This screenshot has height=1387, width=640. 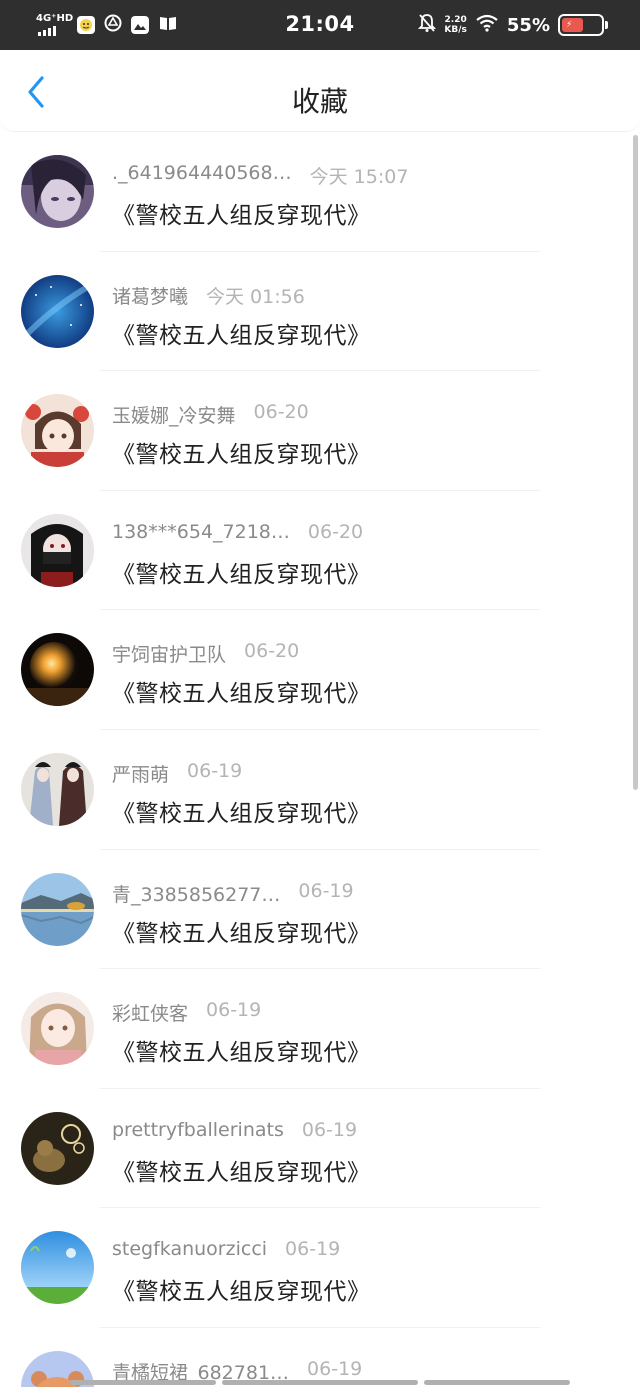 What do you see at coordinates (320, 25) in the screenshot?
I see `status-bar: 4G⁺HD 21:04 2.20 KB/s 55% ⚡` at bounding box center [320, 25].